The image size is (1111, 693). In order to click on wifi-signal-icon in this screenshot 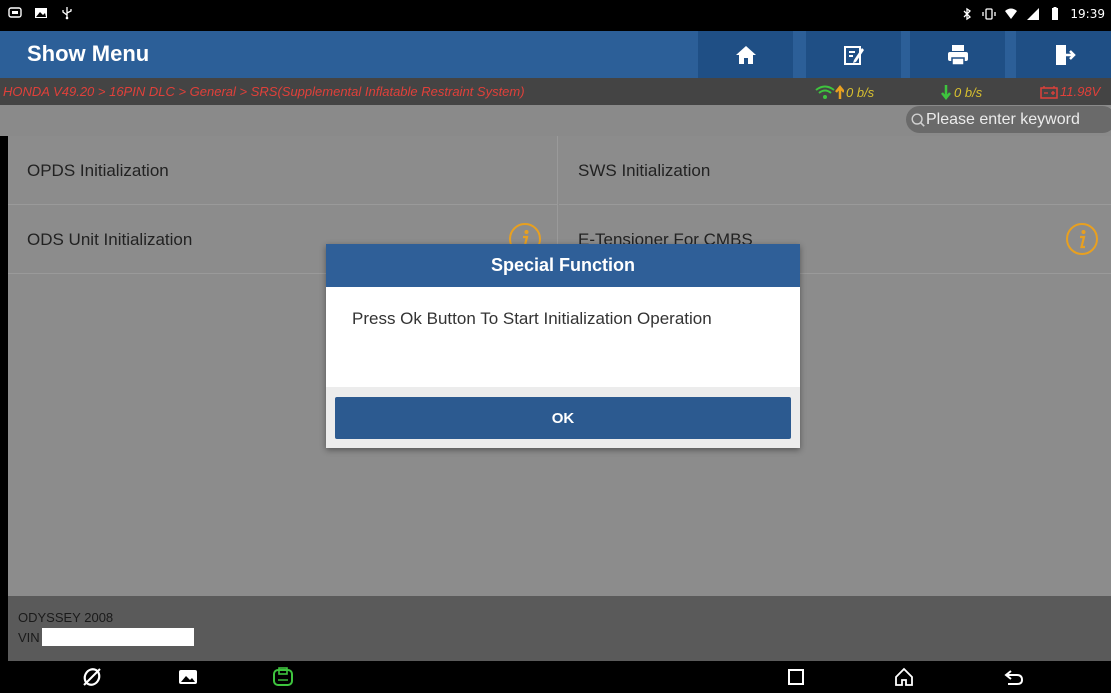, I will do `click(829, 91)`.